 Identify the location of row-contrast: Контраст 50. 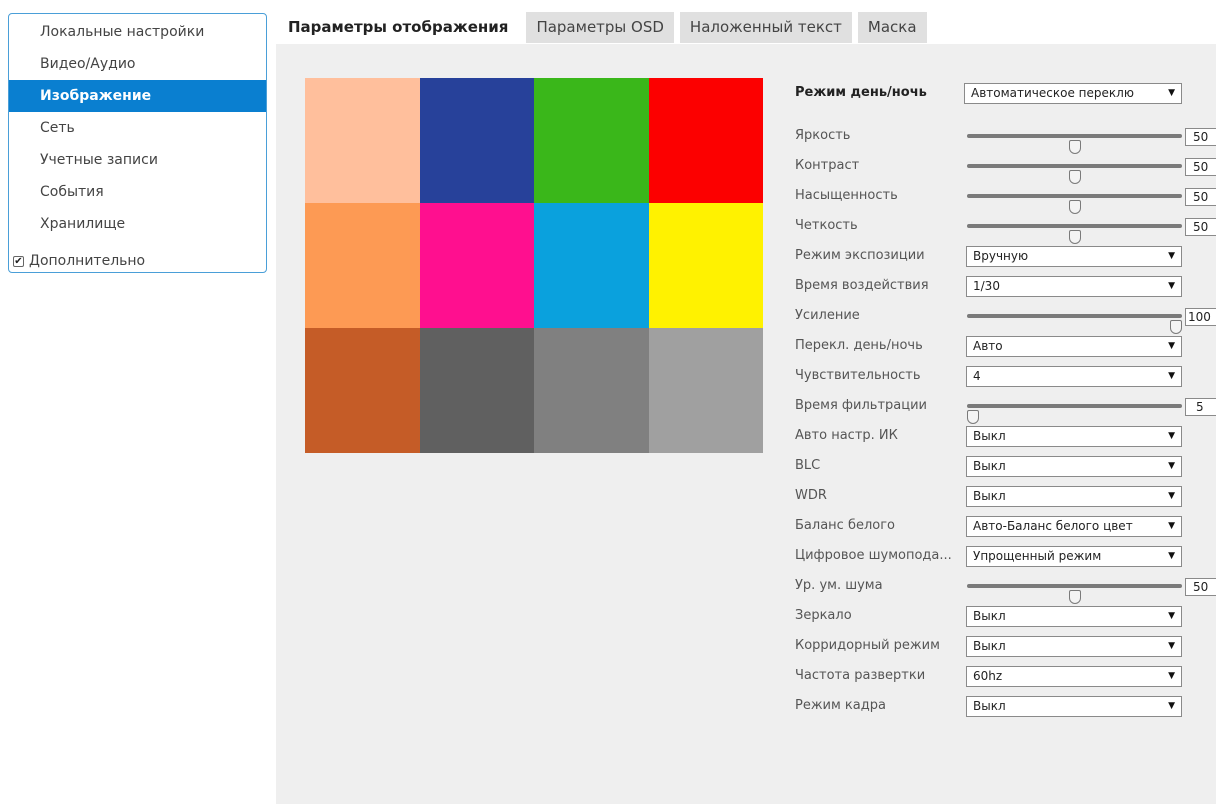
(1005, 168).